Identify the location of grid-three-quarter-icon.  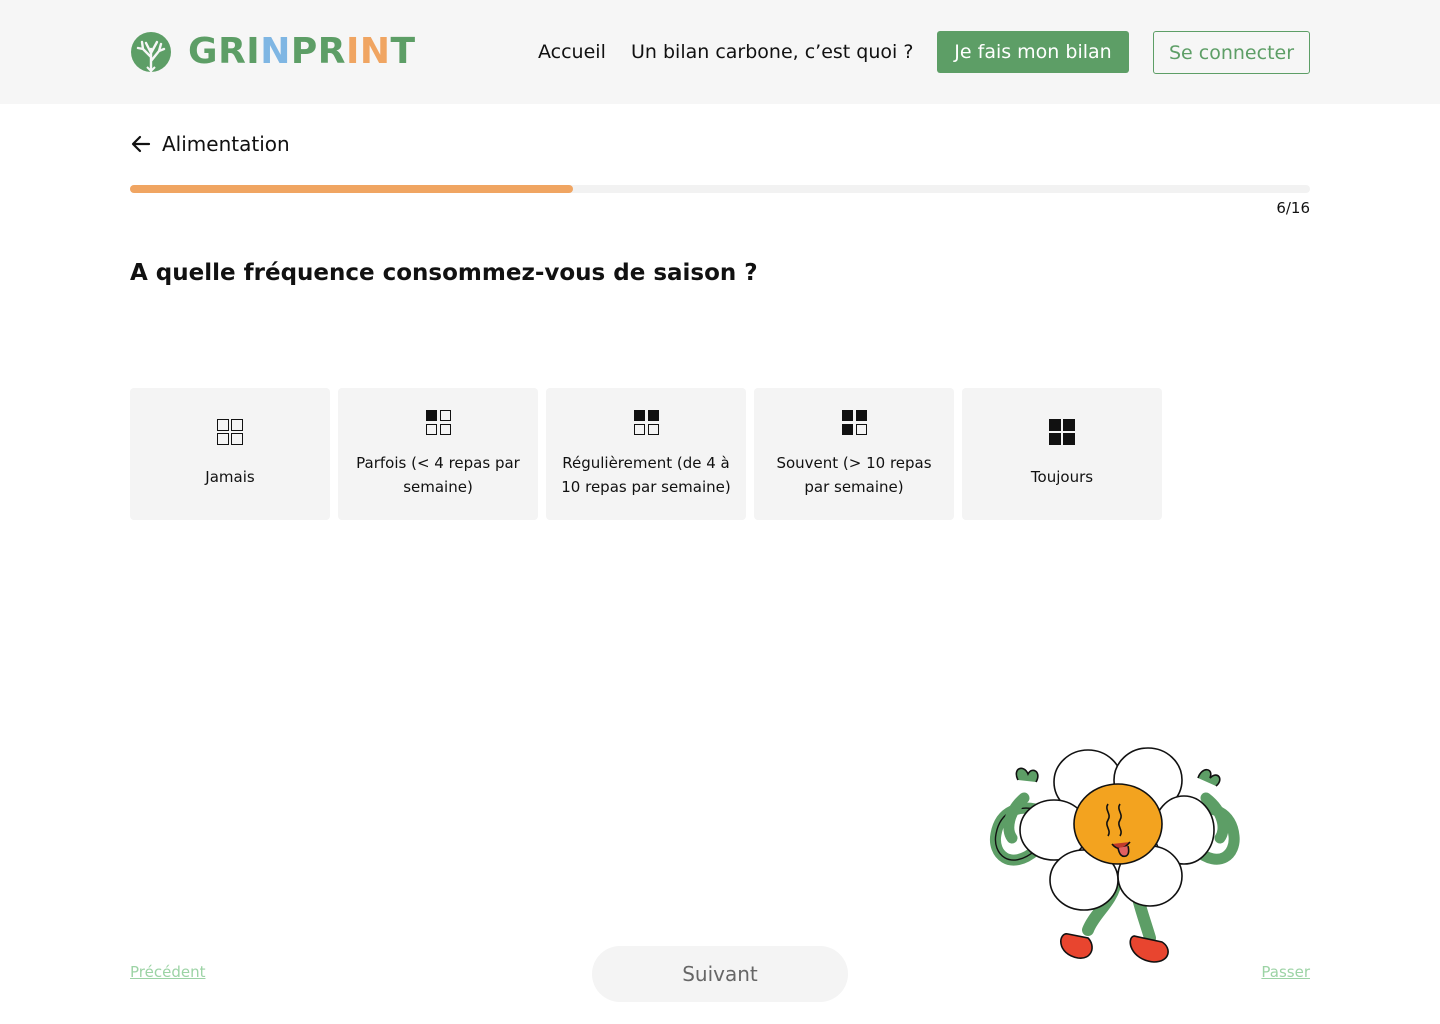
(854, 422).